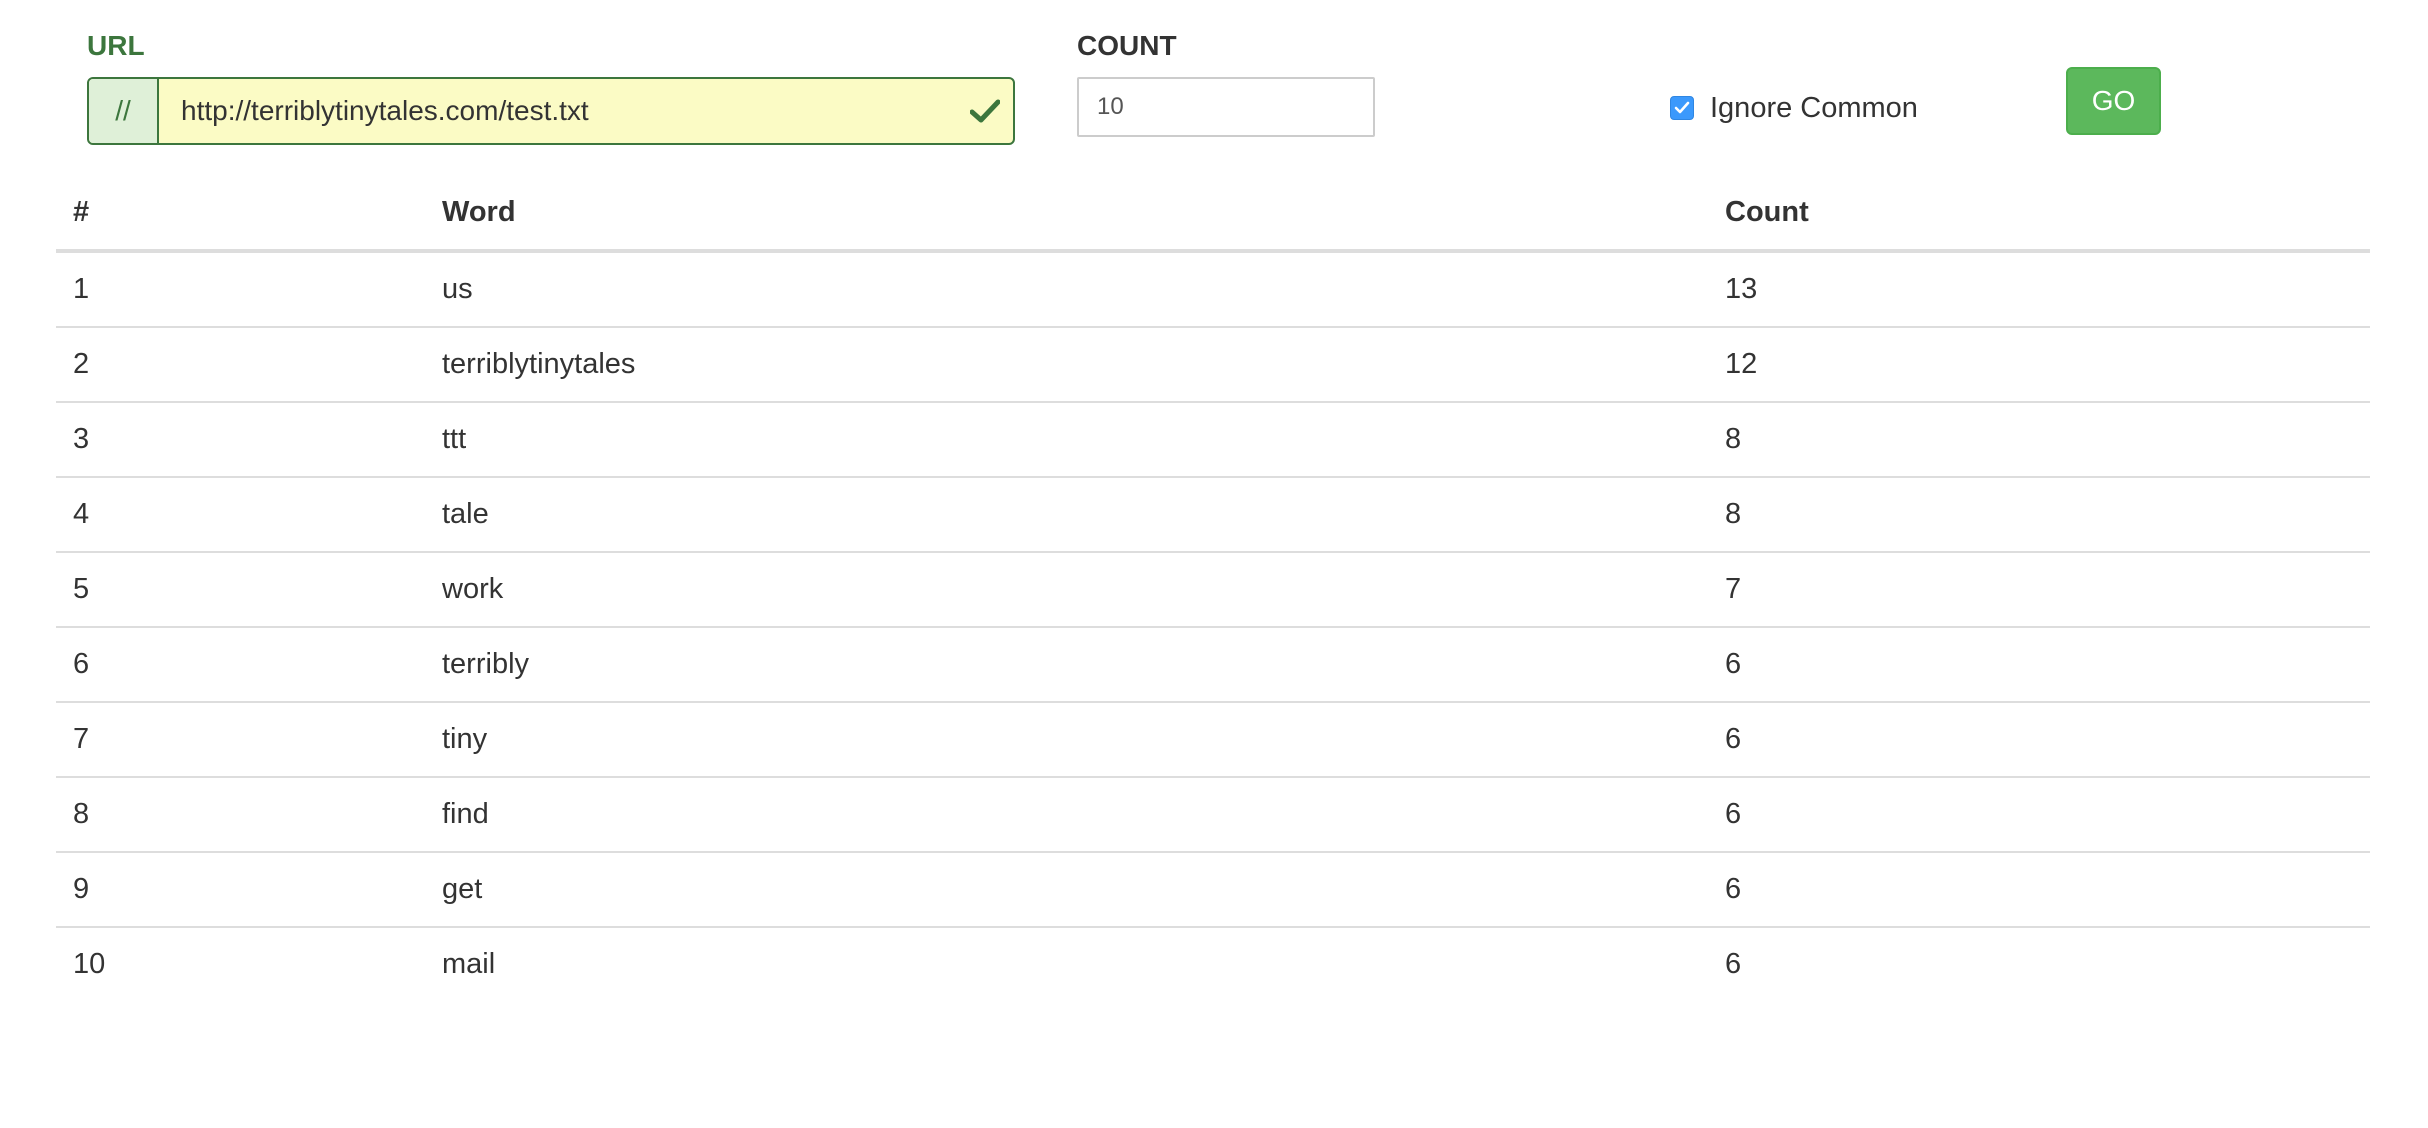 This screenshot has height=1128, width=2428. What do you see at coordinates (240, 514) in the screenshot?
I see `row-index: 4` at bounding box center [240, 514].